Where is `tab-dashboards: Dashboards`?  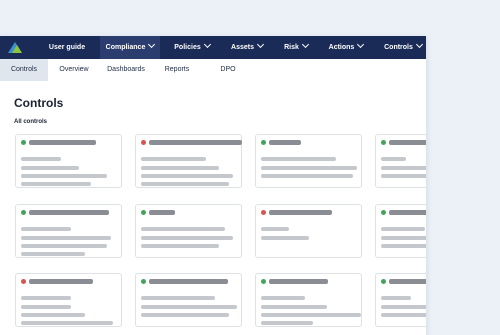
tab-dashboards: Dashboards is located at coordinates (126, 70).